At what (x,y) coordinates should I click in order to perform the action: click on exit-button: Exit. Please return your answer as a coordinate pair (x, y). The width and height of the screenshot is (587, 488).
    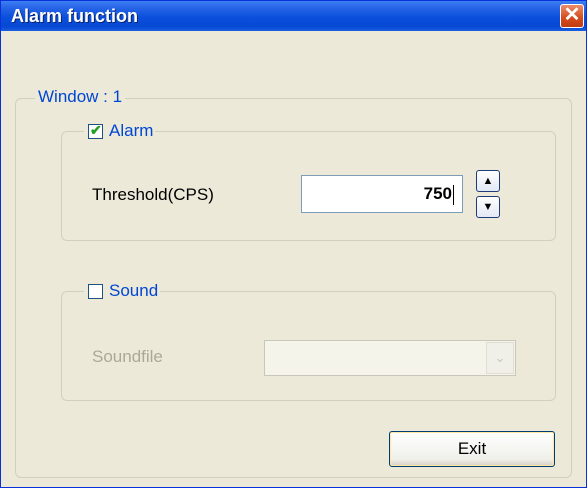
    Looking at the image, I should click on (472, 449).